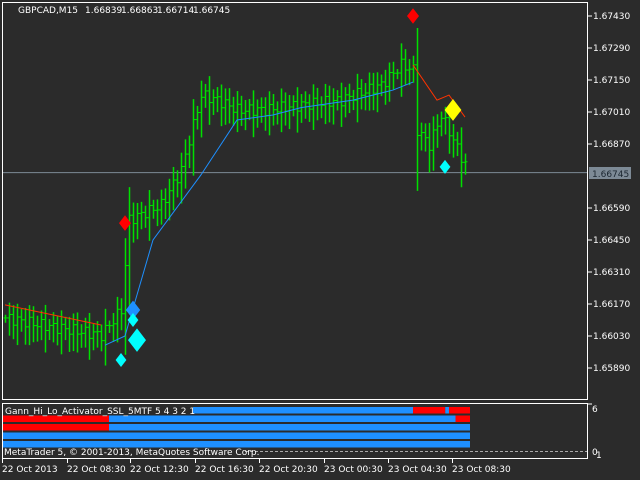 The image size is (640, 480). Describe the element at coordinates (611, 369) in the screenshot. I see `price-tick-label: 1.65890` at that location.